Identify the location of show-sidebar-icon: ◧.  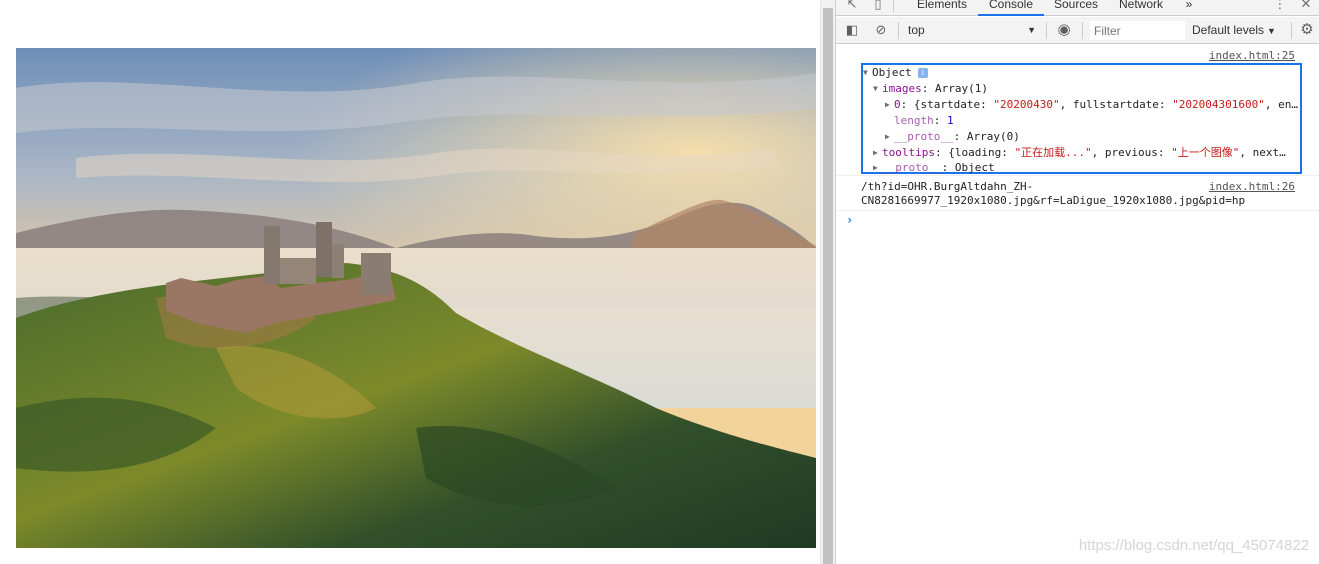
(852, 30).